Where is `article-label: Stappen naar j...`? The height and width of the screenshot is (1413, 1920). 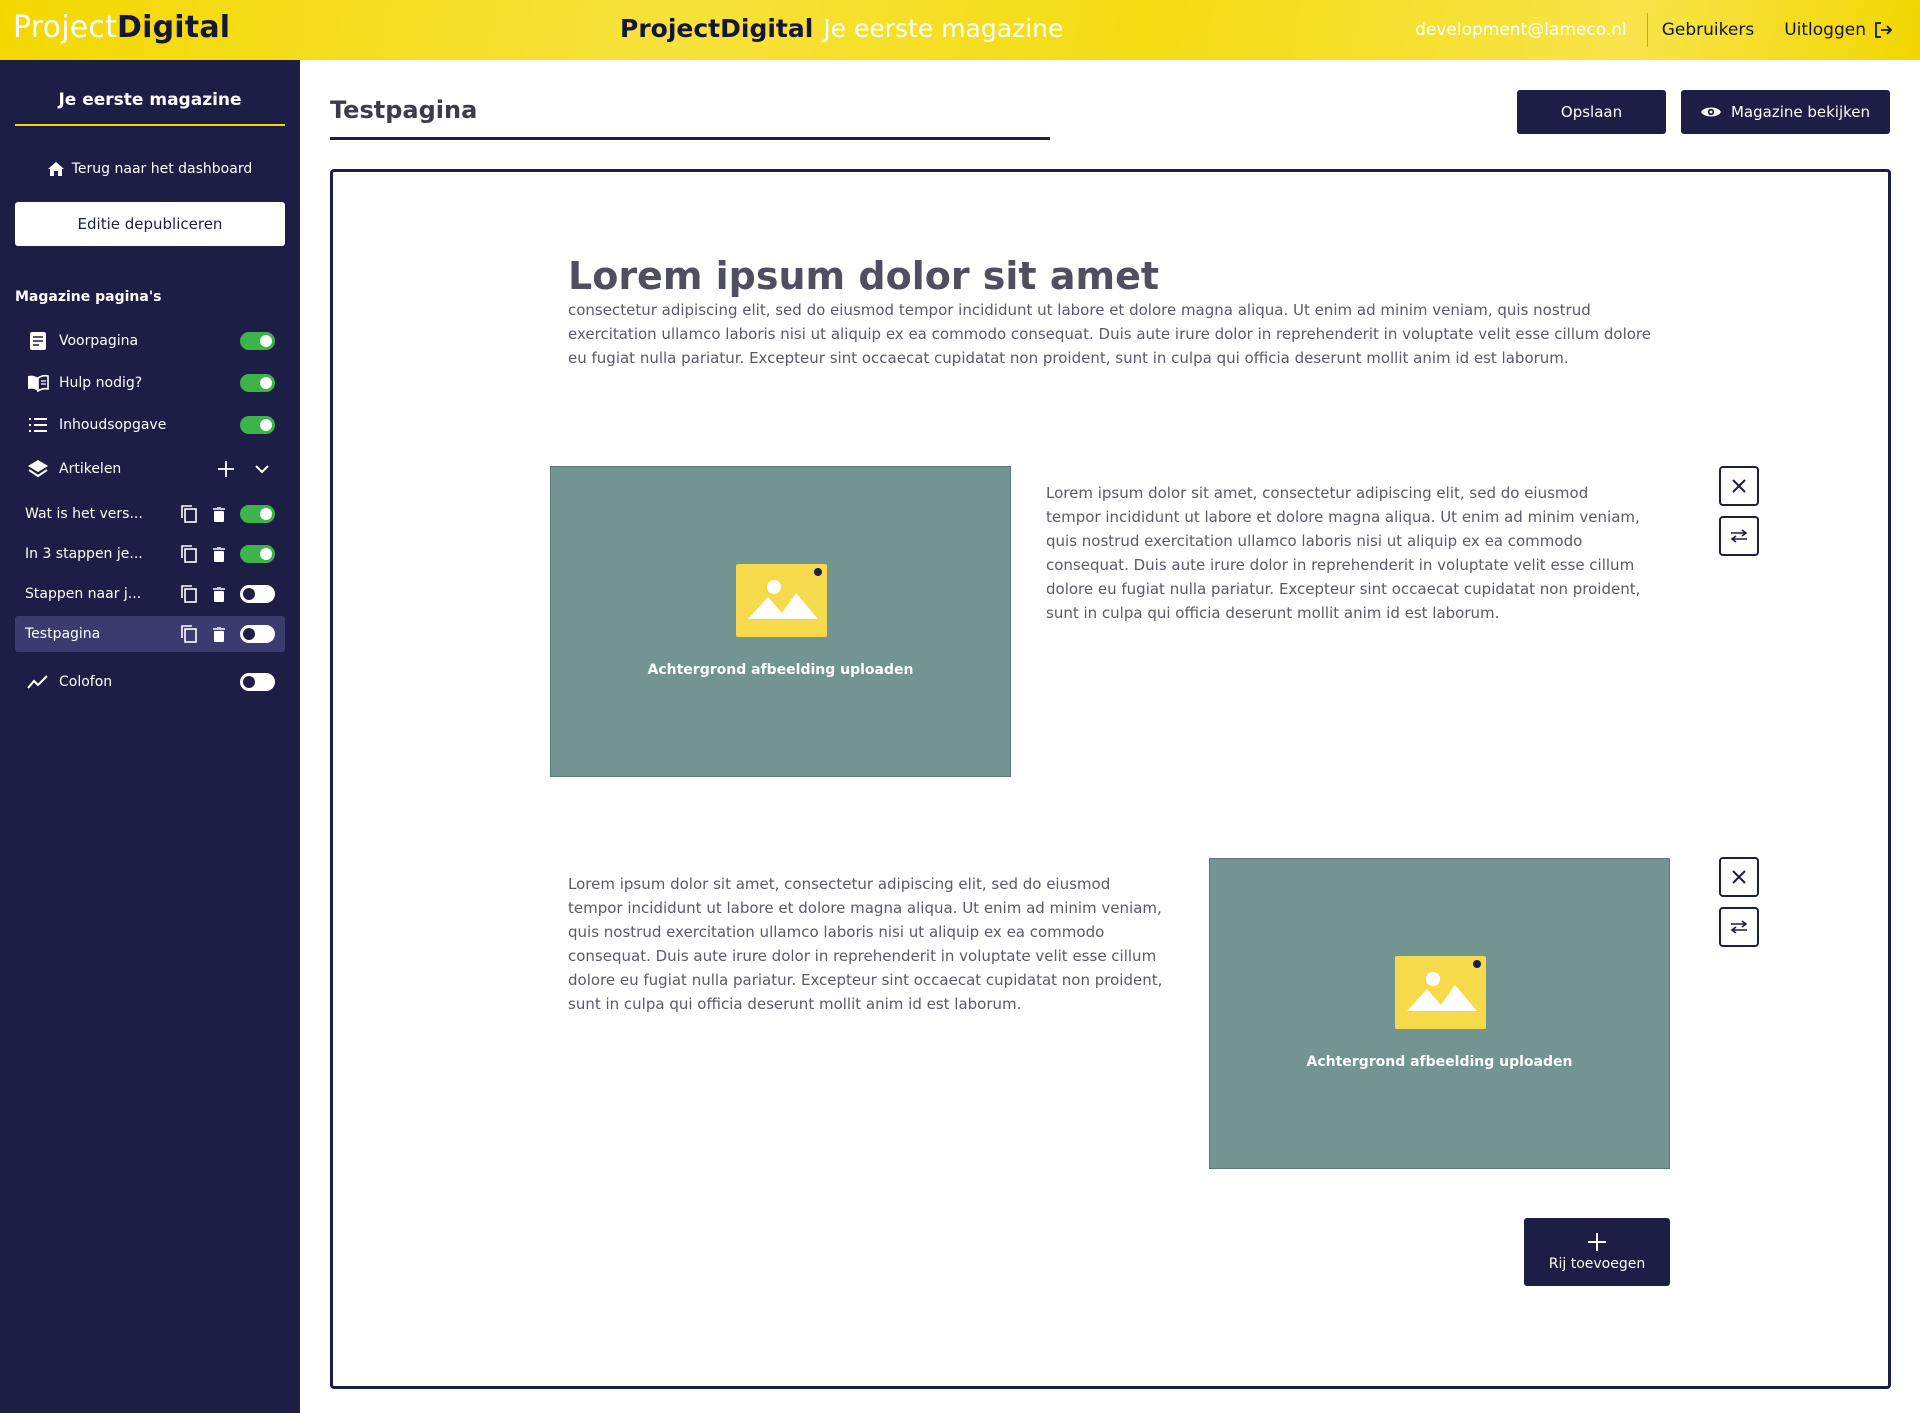
article-label: Stappen naar j... is located at coordinates (83, 594).